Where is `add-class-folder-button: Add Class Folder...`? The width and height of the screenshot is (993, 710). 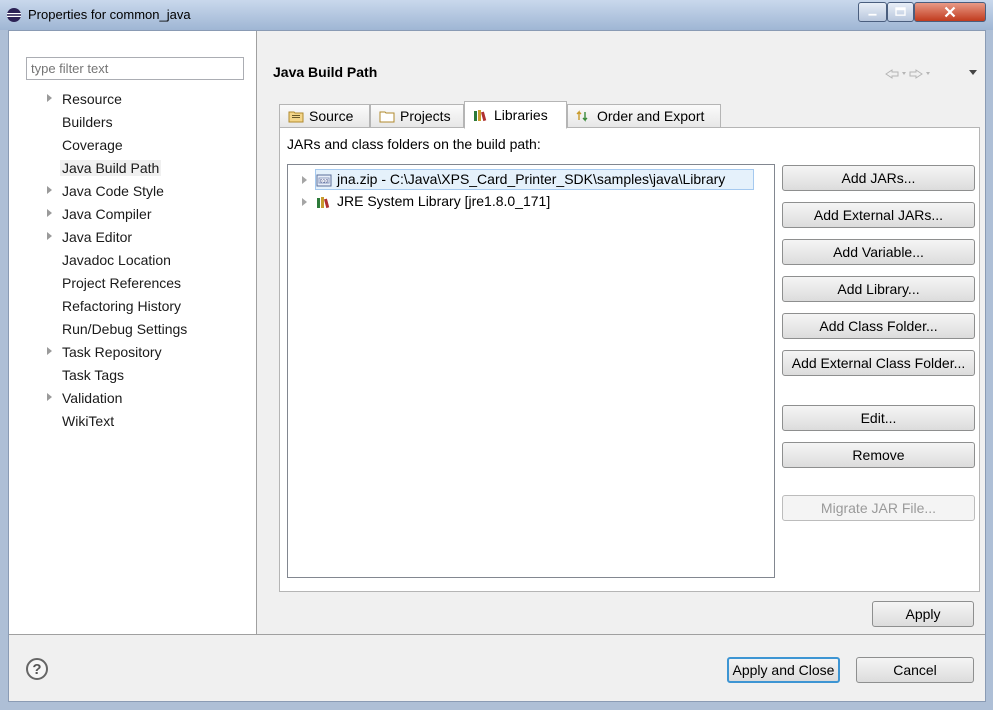 add-class-folder-button: Add Class Folder... is located at coordinates (878, 326).